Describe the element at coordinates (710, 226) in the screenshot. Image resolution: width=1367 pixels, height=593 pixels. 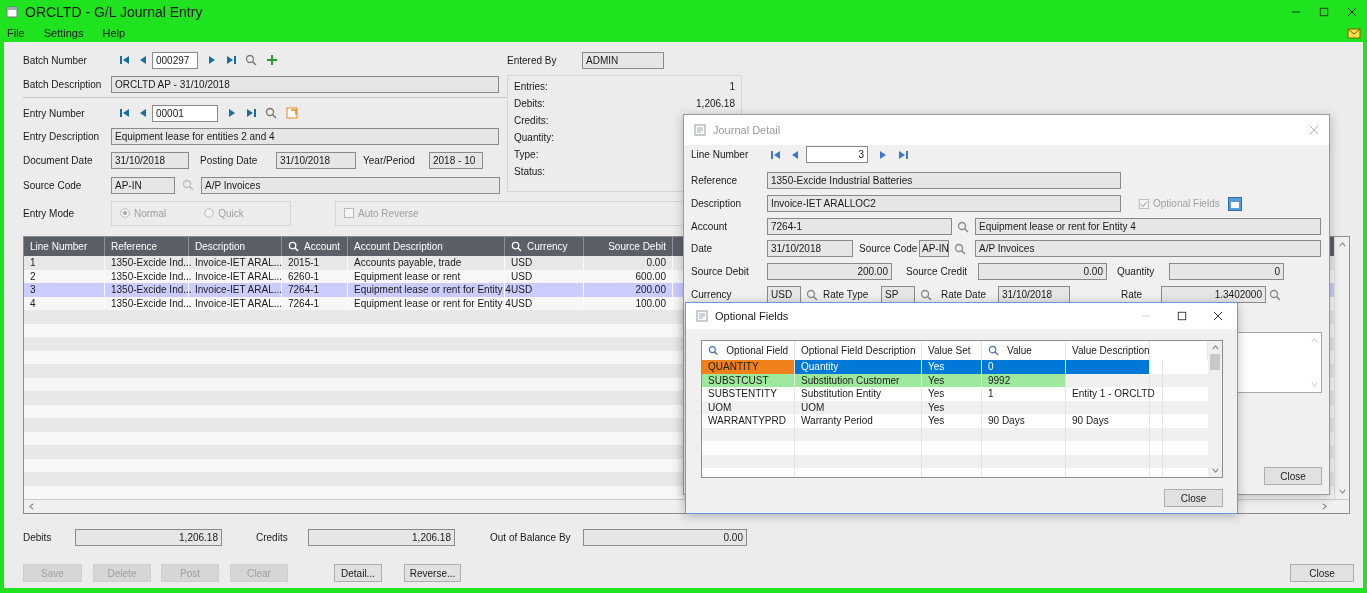
I see `field-label: Account` at that location.